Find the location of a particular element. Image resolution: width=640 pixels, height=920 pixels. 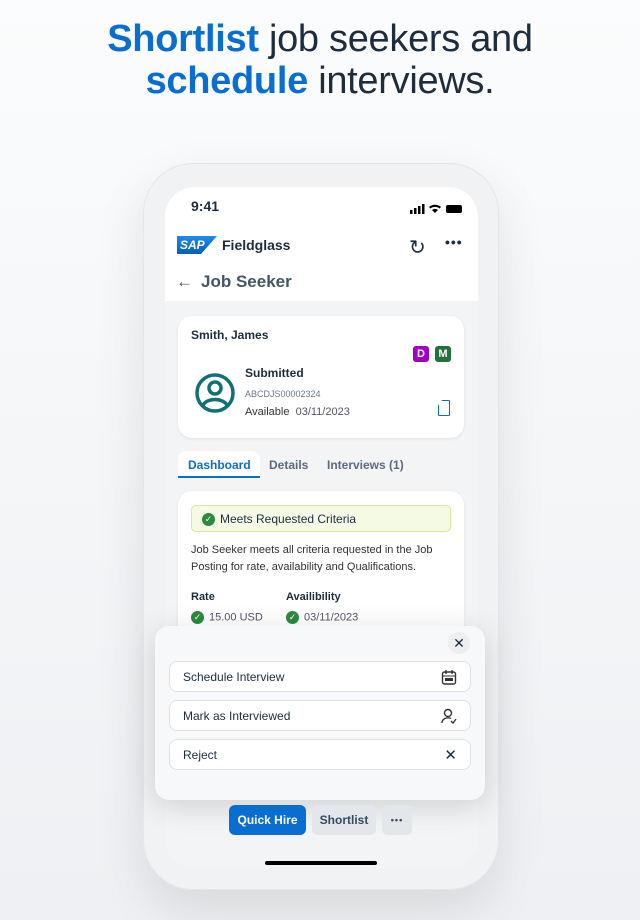

headline-accent: Shortlist is located at coordinates (183, 39).